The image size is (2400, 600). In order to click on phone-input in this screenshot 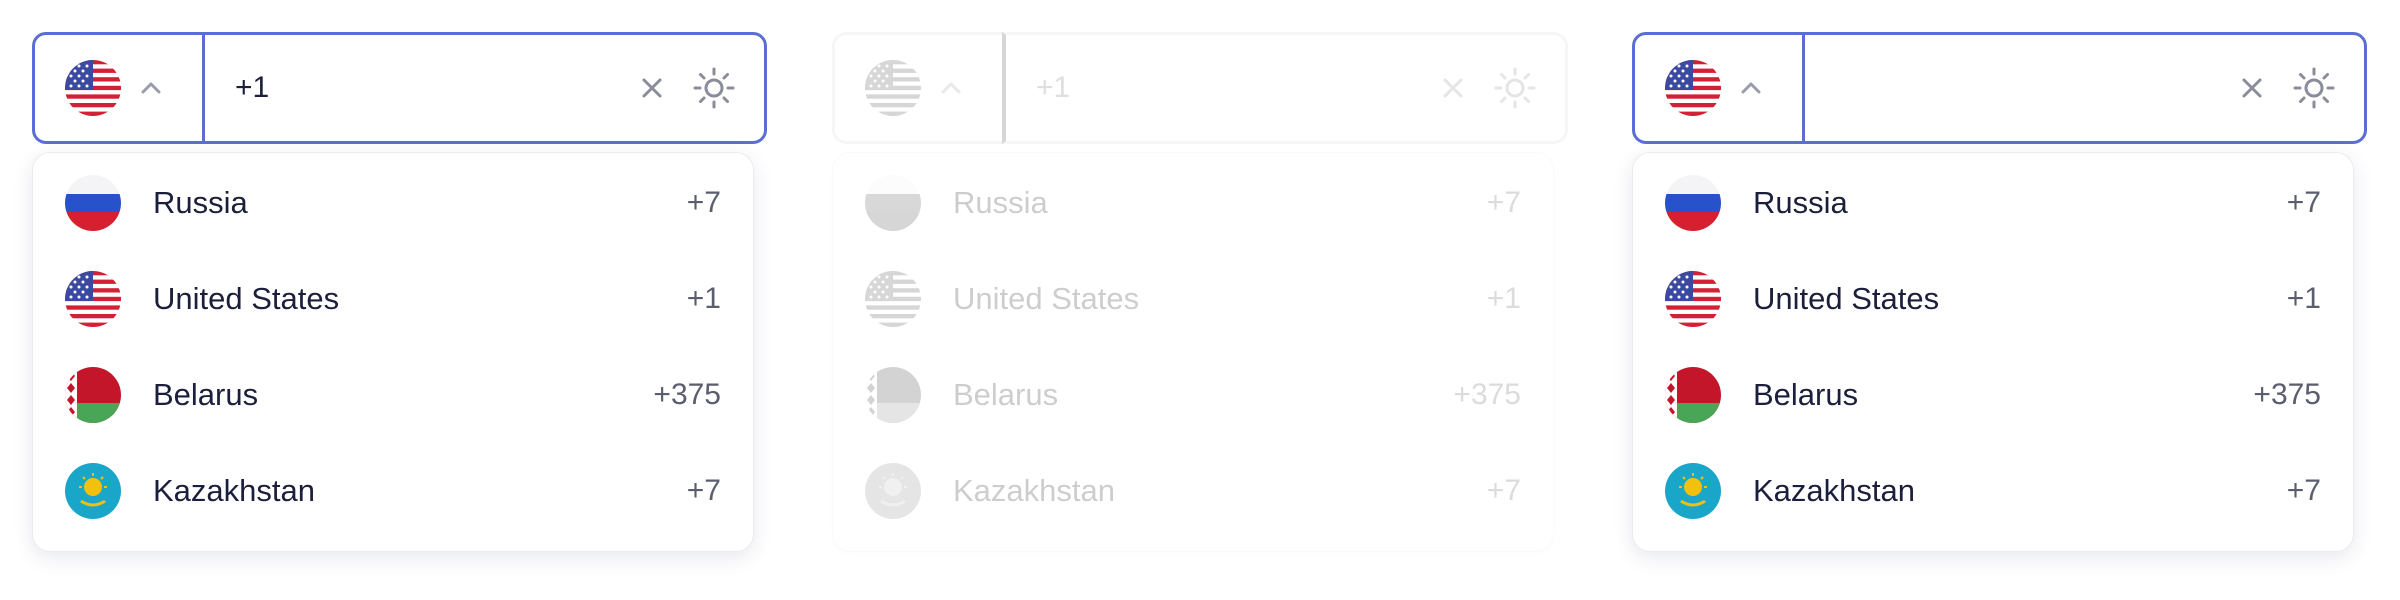, I will do `click(2084, 88)`.